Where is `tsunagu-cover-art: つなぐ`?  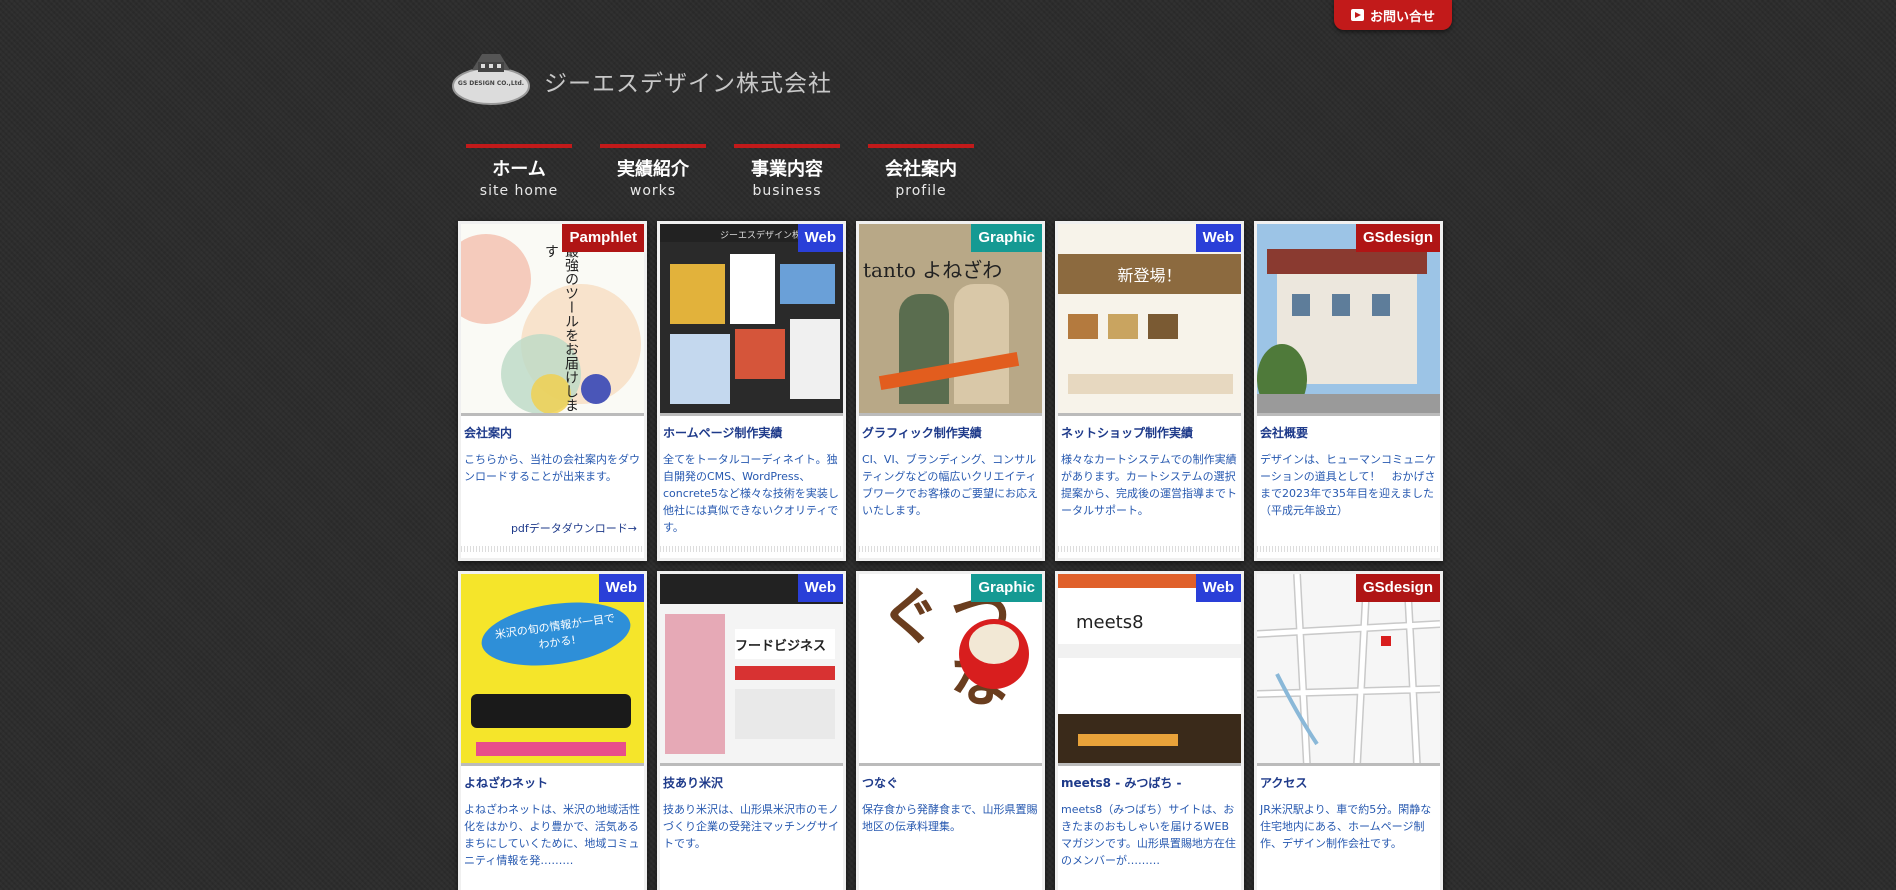 tsunagu-cover-art: つなぐ is located at coordinates (950, 668).